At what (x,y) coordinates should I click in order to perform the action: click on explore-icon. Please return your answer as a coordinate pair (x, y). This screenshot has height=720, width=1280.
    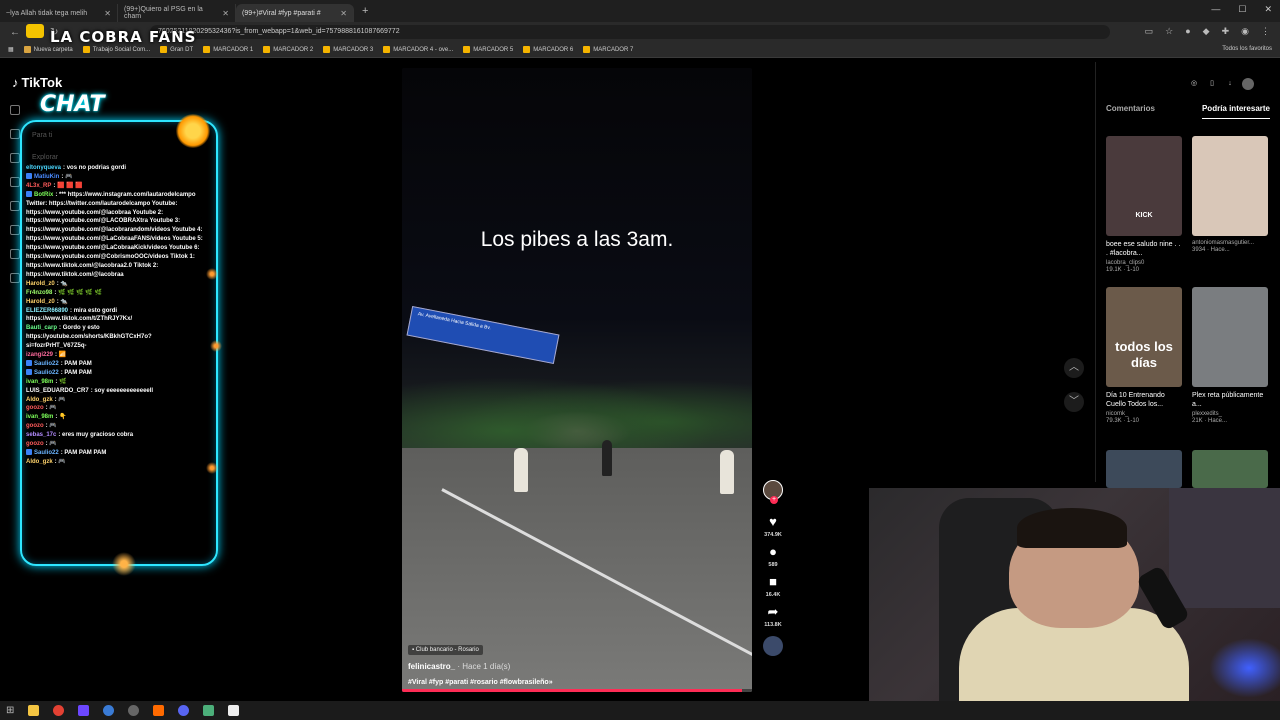
    Looking at the image, I should click on (15, 158).